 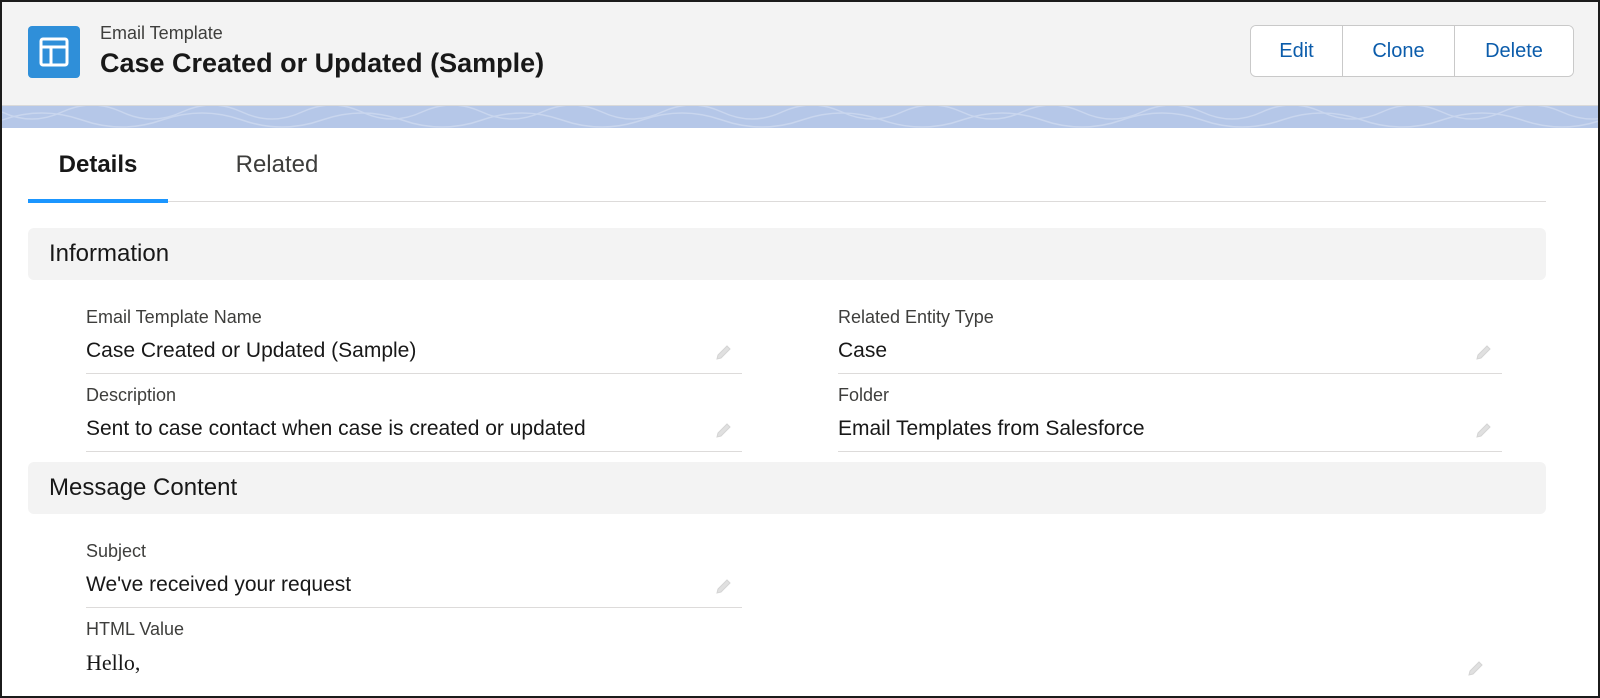 What do you see at coordinates (131, 395) in the screenshot?
I see `field-label: Description` at bounding box center [131, 395].